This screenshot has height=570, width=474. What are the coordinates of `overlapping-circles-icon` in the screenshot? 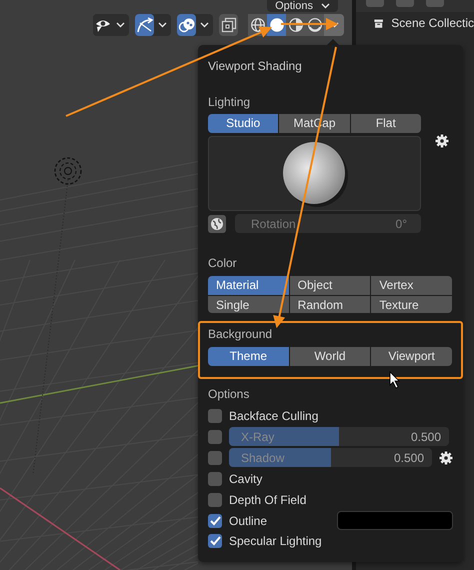 It's located at (187, 25).